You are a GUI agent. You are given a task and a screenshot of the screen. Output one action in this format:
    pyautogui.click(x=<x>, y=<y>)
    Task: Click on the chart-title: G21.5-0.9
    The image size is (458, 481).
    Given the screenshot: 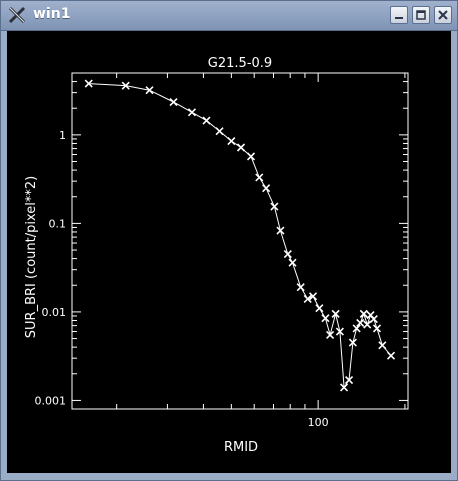 What is the action you would take?
    pyautogui.click(x=240, y=63)
    